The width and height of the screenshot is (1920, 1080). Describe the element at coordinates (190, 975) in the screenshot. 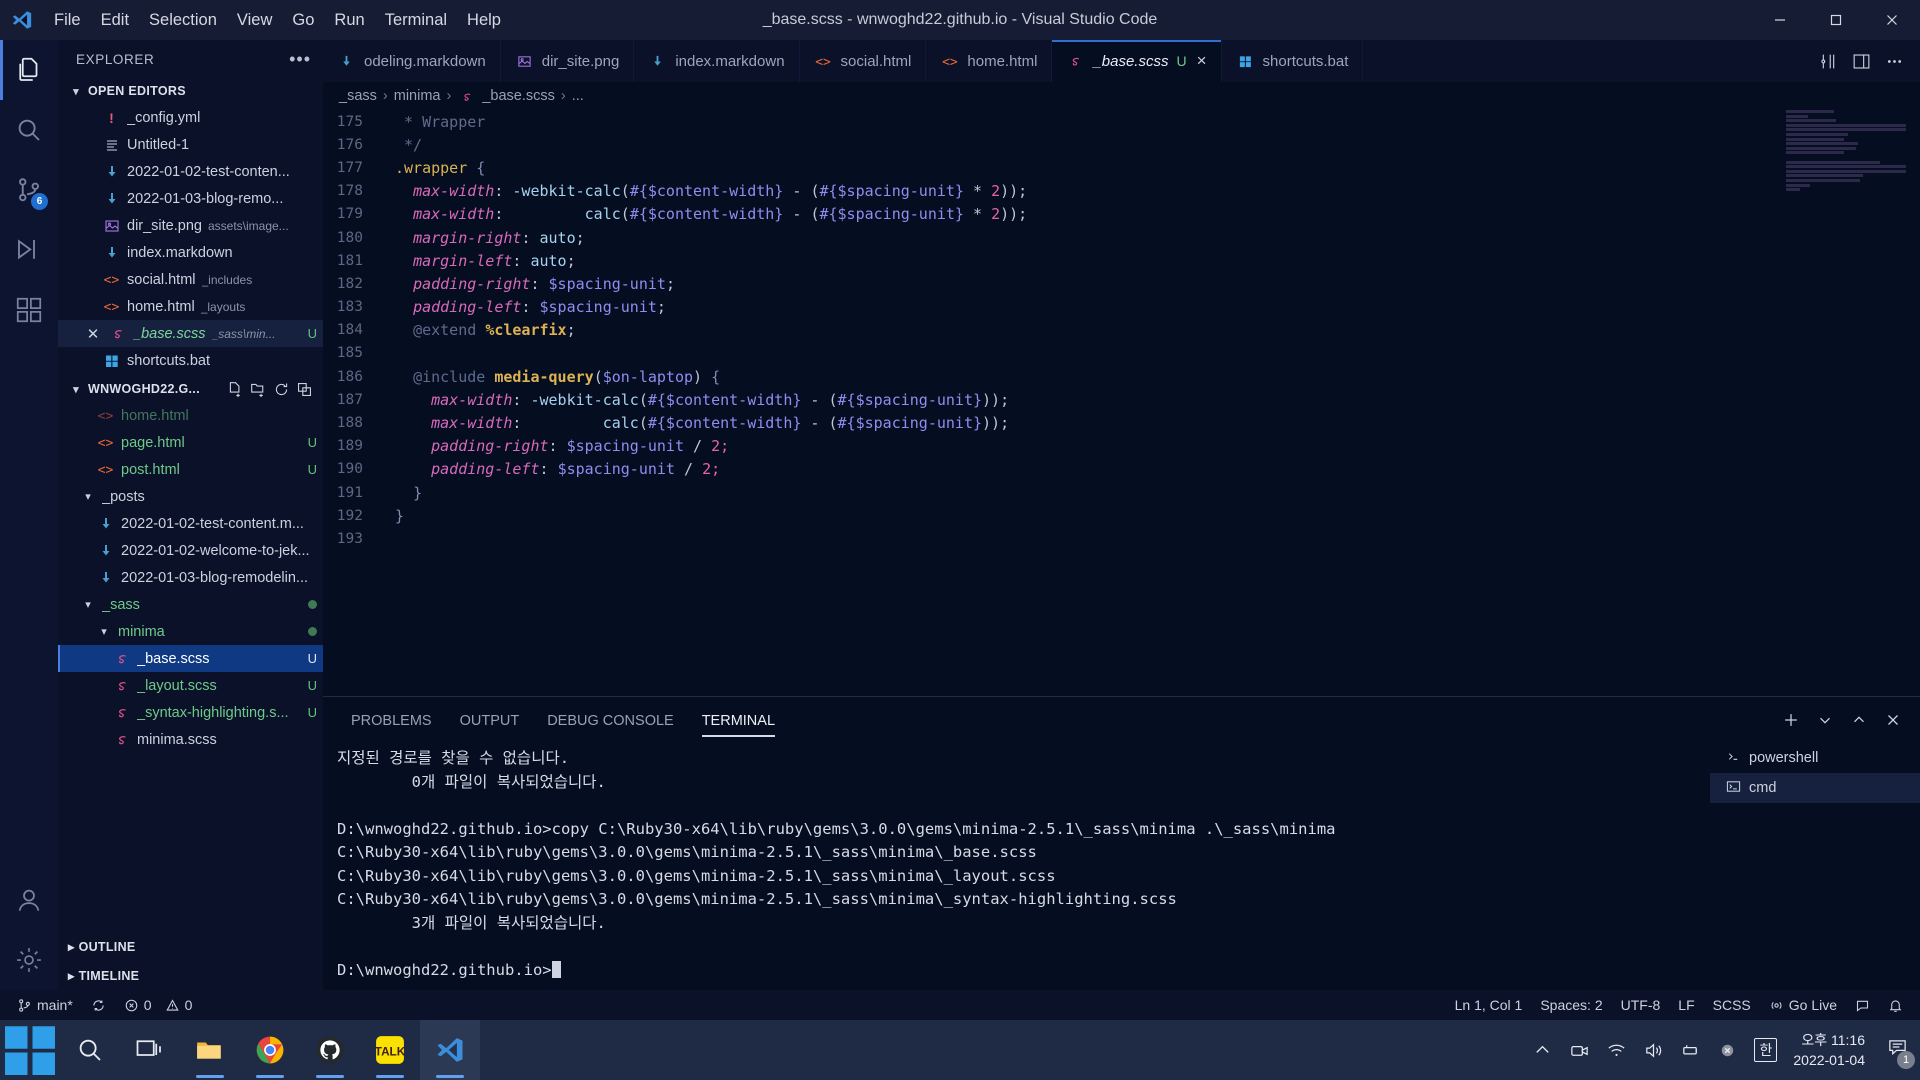

I see `section-timeline: ▸ TIMELINE` at that location.